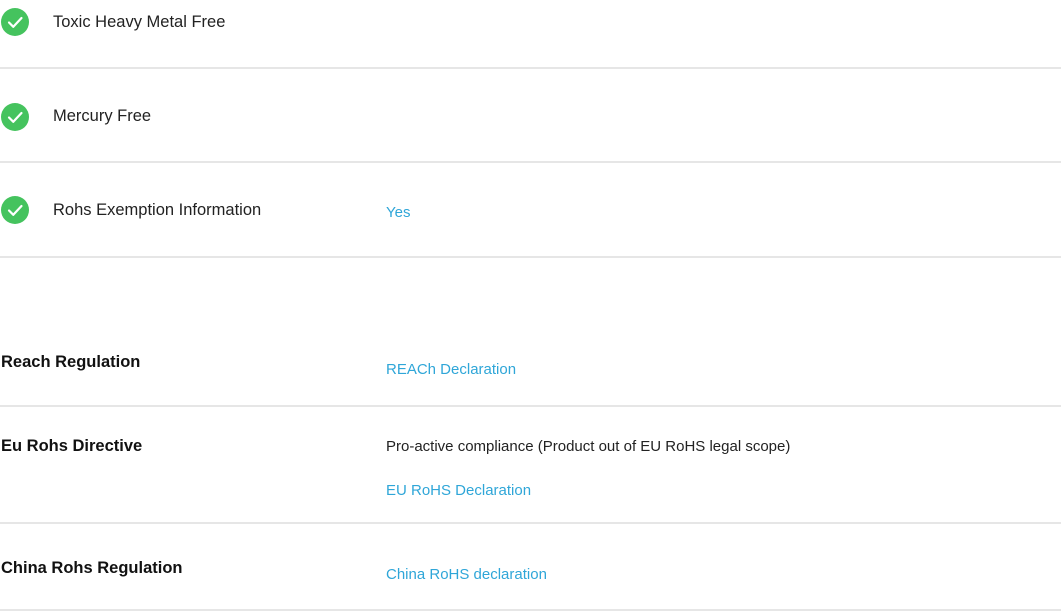 The height and width of the screenshot is (612, 1061). I want to click on check-label: Toxic Heavy Metal Free, so click(139, 22).